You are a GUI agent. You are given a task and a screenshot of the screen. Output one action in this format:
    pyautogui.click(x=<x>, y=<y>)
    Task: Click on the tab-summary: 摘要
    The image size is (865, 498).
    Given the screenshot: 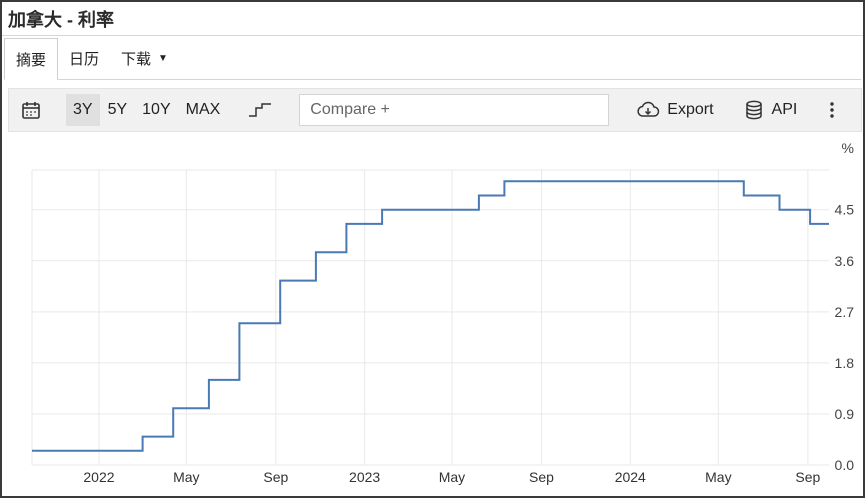 What is the action you would take?
    pyautogui.click(x=31, y=59)
    